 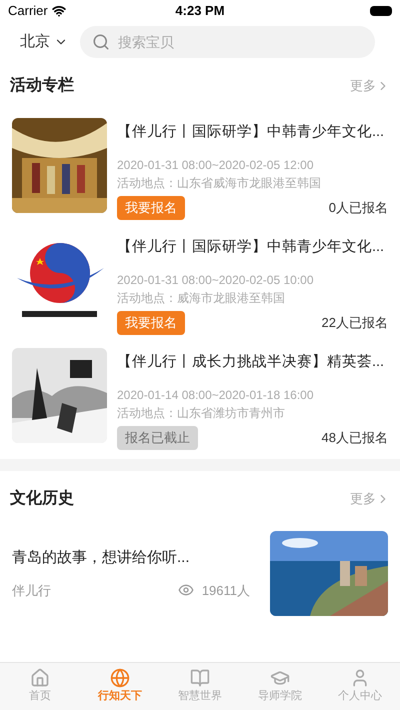 What do you see at coordinates (120, 678) in the screenshot?
I see `globe-icon` at bounding box center [120, 678].